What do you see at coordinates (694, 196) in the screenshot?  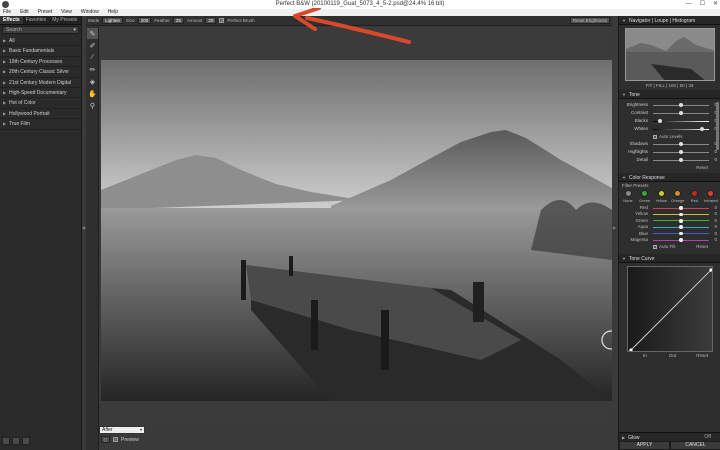 I see `filter-red: Red` at bounding box center [694, 196].